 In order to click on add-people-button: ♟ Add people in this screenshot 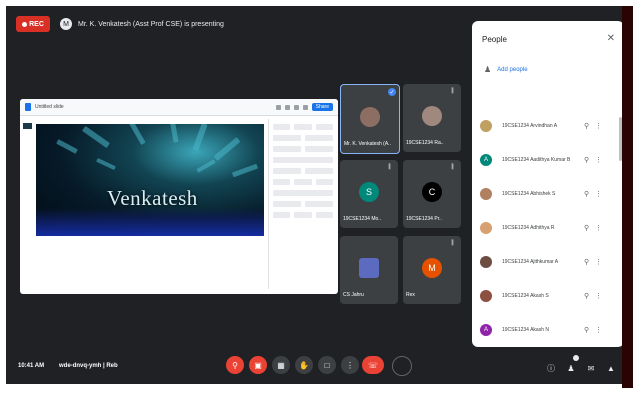, I will do `click(506, 69)`.